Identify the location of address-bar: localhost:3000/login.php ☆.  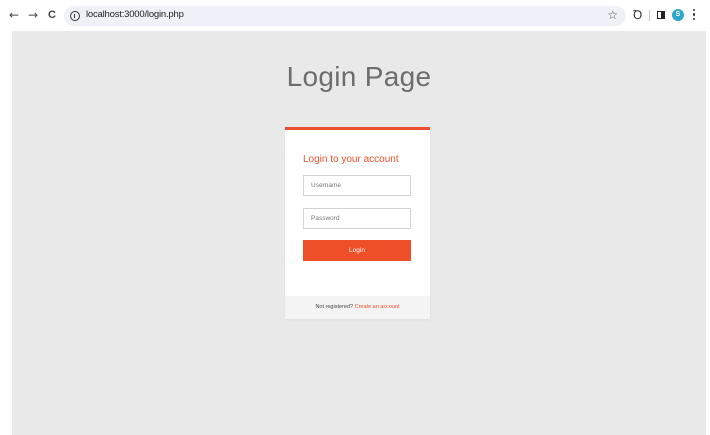
(345, 16).